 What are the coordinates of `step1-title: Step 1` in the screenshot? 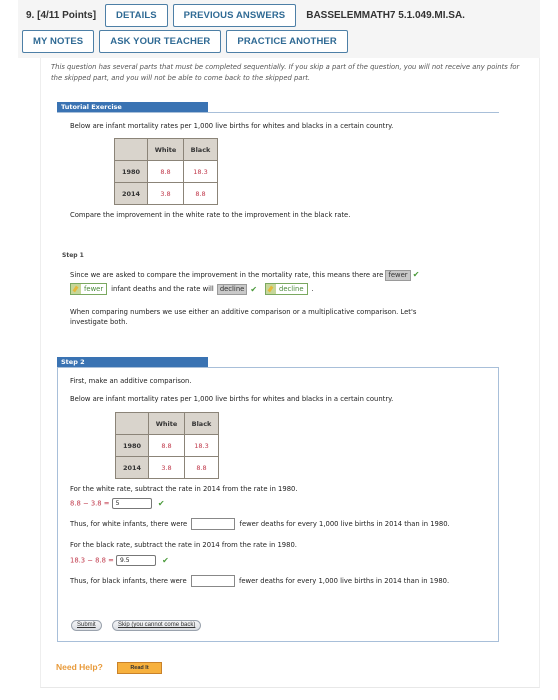 It's located at (73, 255).